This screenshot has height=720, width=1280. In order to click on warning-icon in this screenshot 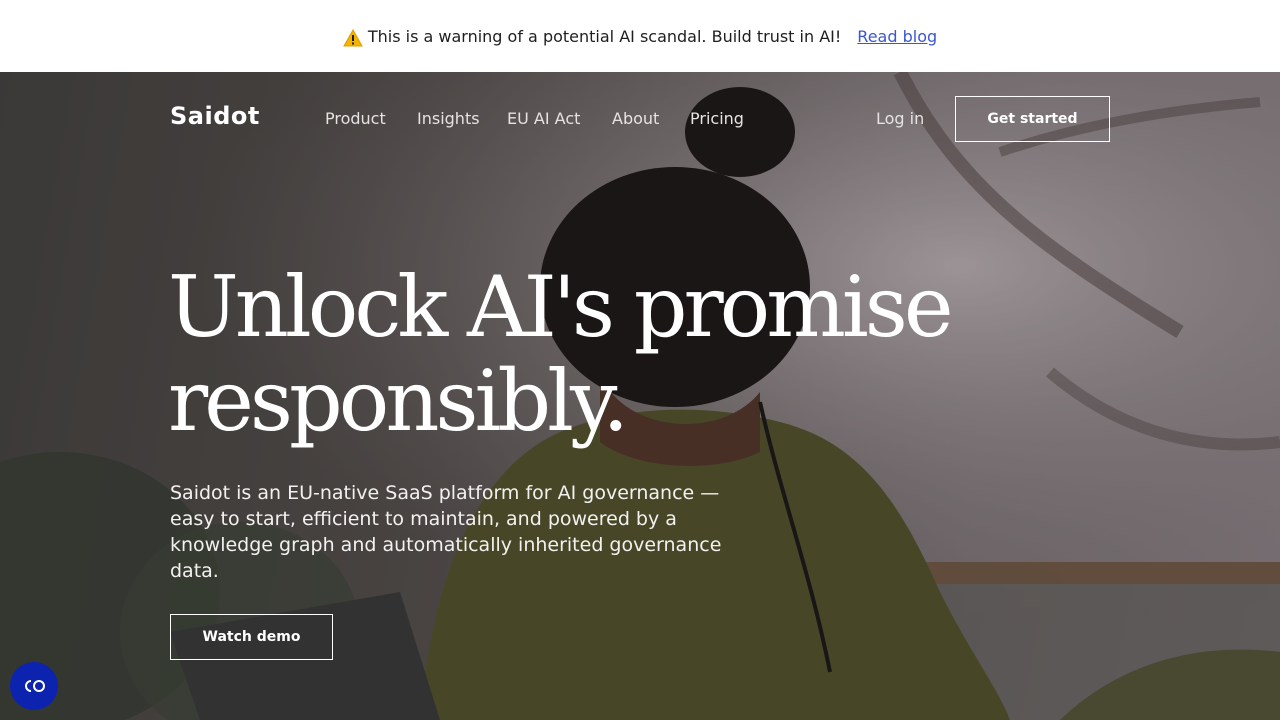, I will do `click(352, 37)`.